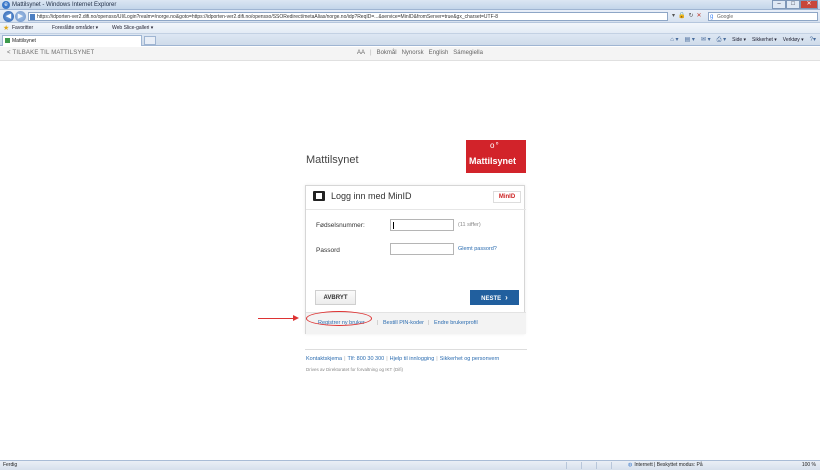 The image size is (820, 470). Describe the element at coordinates (7, 40) in the screenshot. I see `tab-favicon` at that location.